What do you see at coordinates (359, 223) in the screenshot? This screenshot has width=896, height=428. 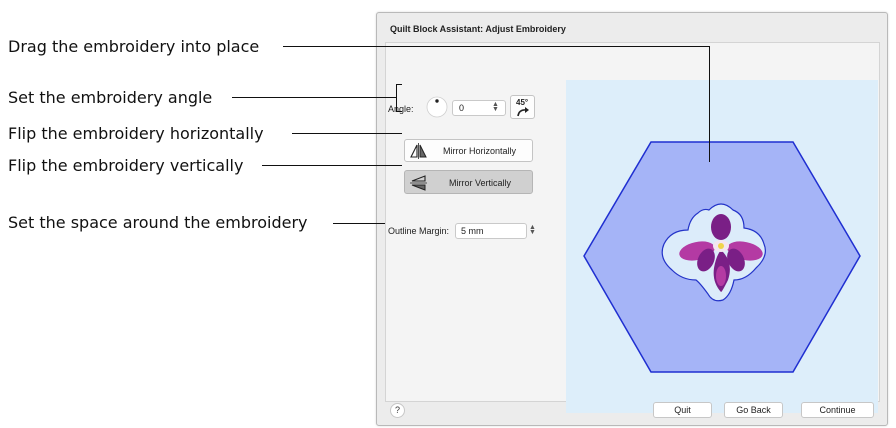 I see `leader-margin` at bounding box center [359, 223].